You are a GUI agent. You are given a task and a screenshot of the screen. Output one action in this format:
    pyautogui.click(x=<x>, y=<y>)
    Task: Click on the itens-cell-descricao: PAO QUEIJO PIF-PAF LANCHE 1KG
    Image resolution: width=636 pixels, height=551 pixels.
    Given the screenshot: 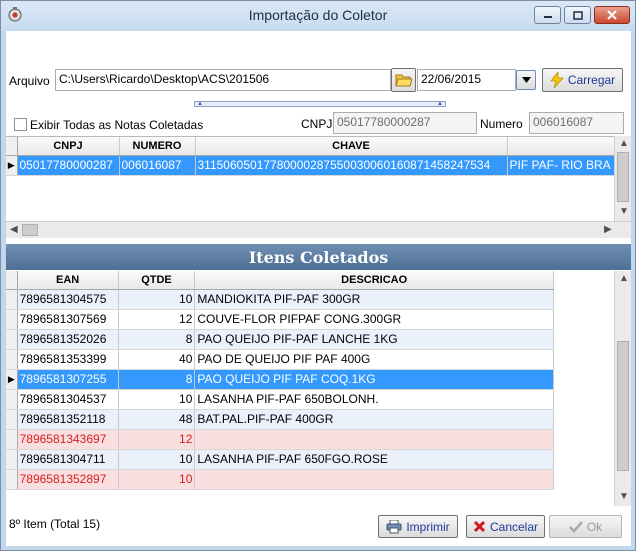 What is the action you would take?
    pyautogui.click(x=374, y=339)
    